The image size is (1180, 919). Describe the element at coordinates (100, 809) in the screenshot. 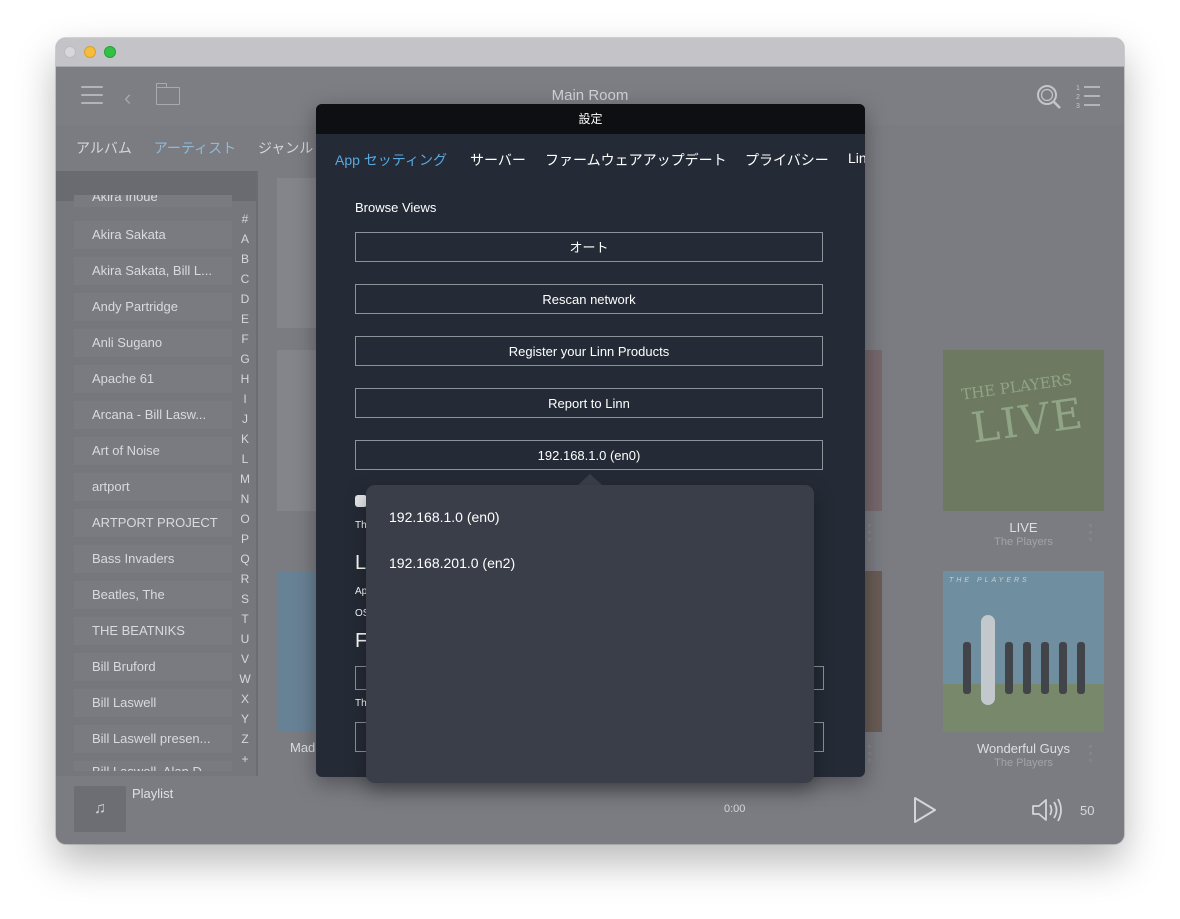

I see `music-note-icon: ♫` at that location.